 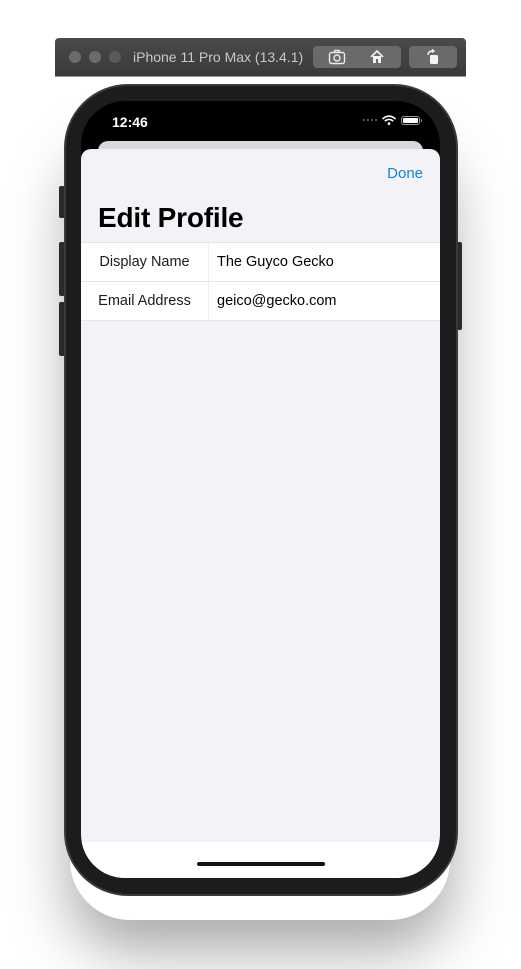 I want to click on home-button, so click(x=377, y=57).